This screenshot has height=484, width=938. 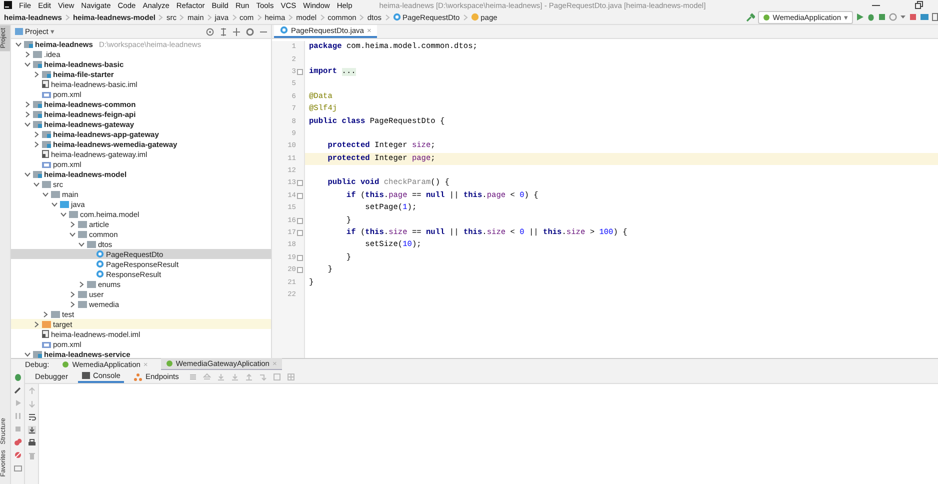 I want to click on mute-breakpoints-icon, so click(x=18, y=455).